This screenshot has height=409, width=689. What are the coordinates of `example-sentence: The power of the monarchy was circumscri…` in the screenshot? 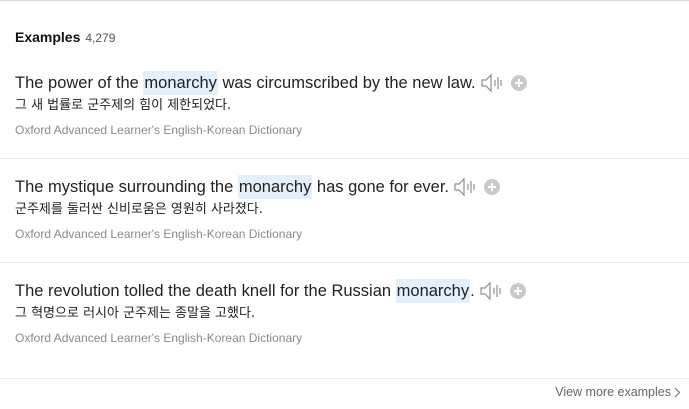 It's located at (352, 83).